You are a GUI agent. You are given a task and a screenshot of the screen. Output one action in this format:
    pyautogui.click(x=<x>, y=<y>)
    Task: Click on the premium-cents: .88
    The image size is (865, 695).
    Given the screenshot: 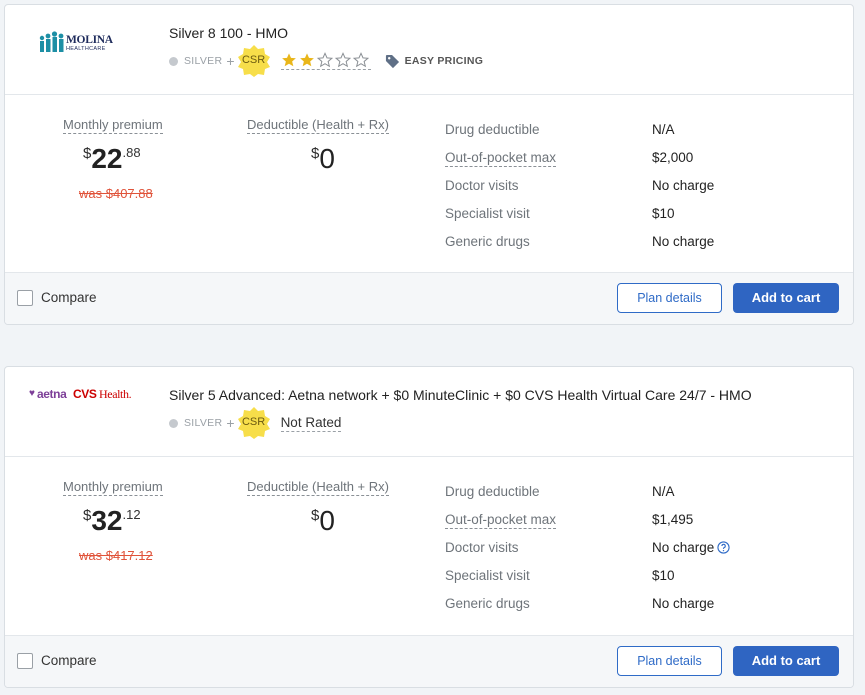 What is the action you would take?
    pyautogui.click(x=131, y=152)
    